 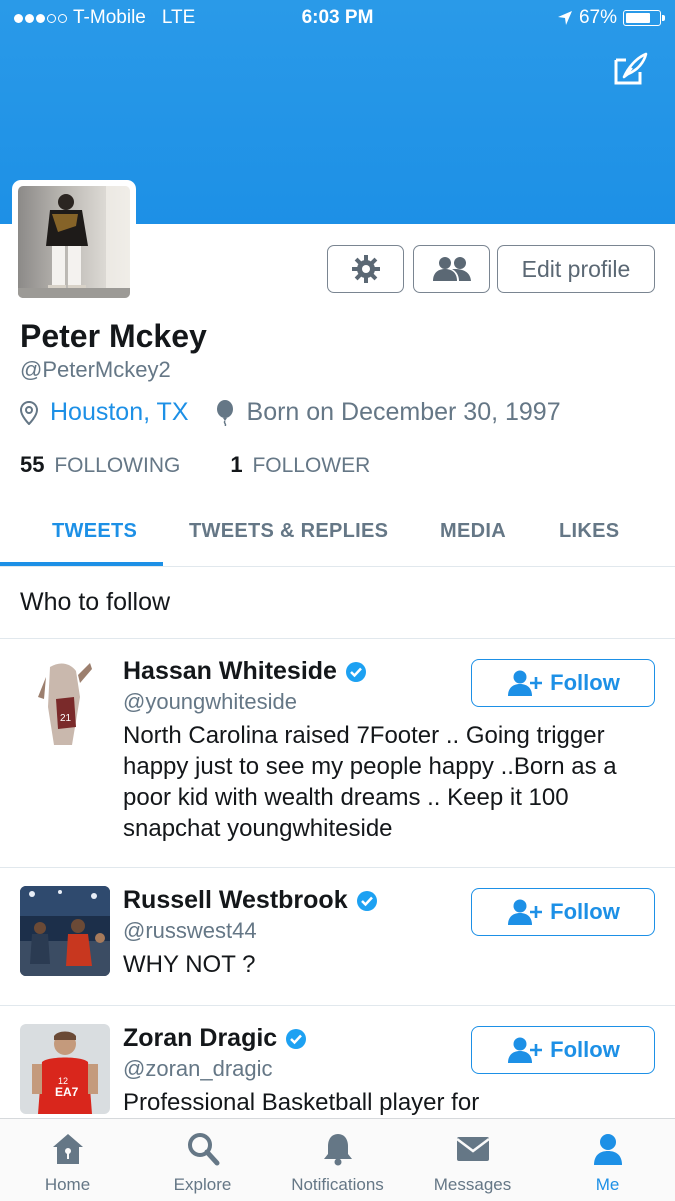 I want to click on people-icon, so click(x=451, y=269).